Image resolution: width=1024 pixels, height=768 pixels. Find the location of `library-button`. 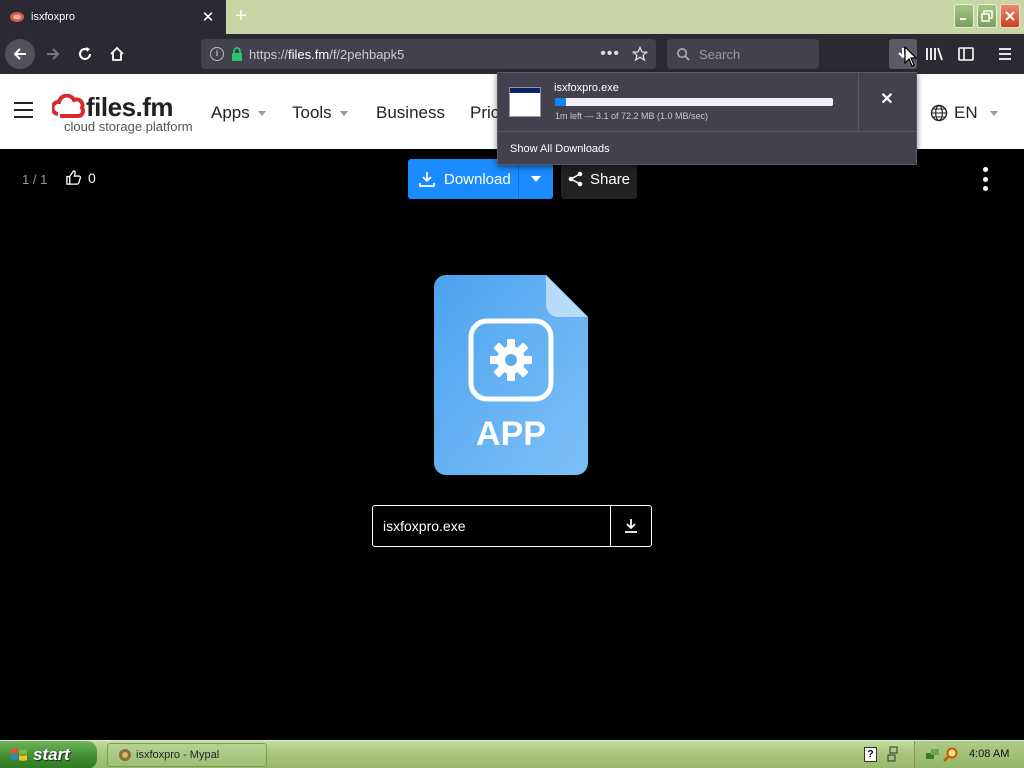

library-button is located at coordinates (934, 54).